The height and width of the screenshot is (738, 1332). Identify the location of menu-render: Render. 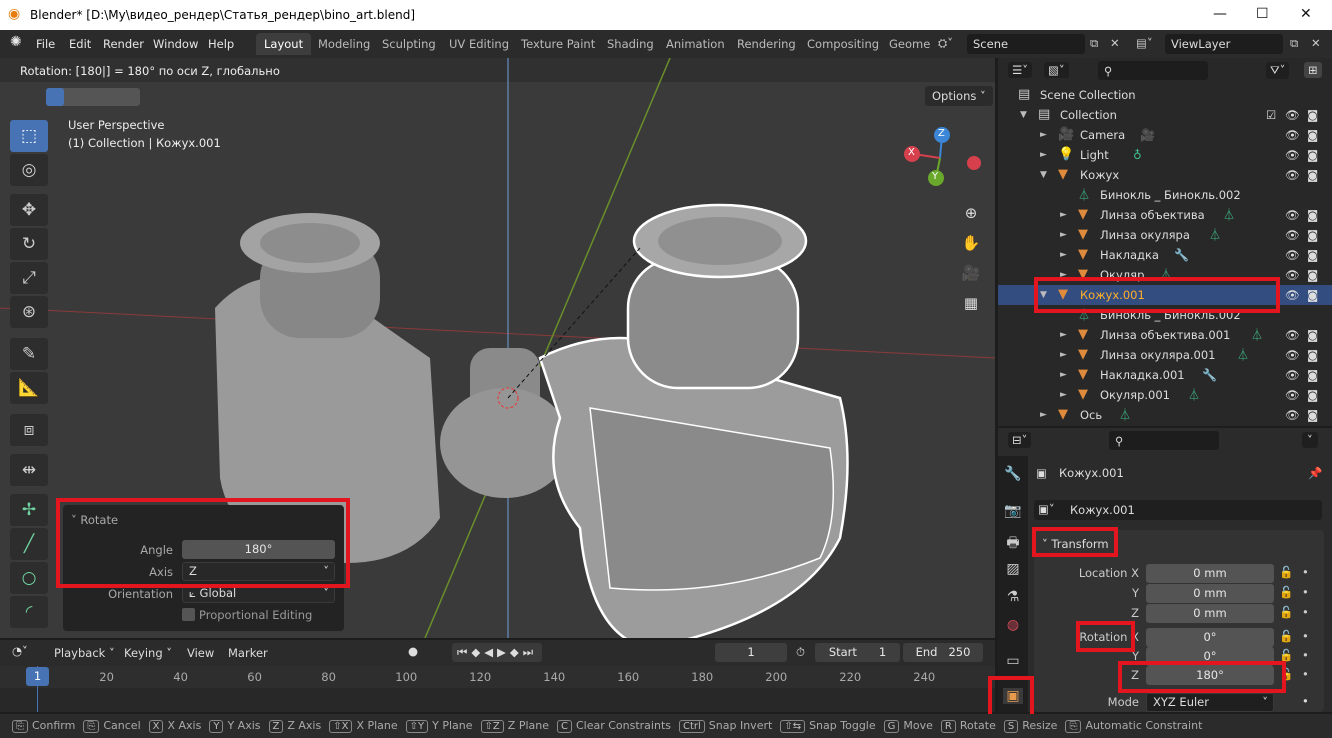
(123, 44).